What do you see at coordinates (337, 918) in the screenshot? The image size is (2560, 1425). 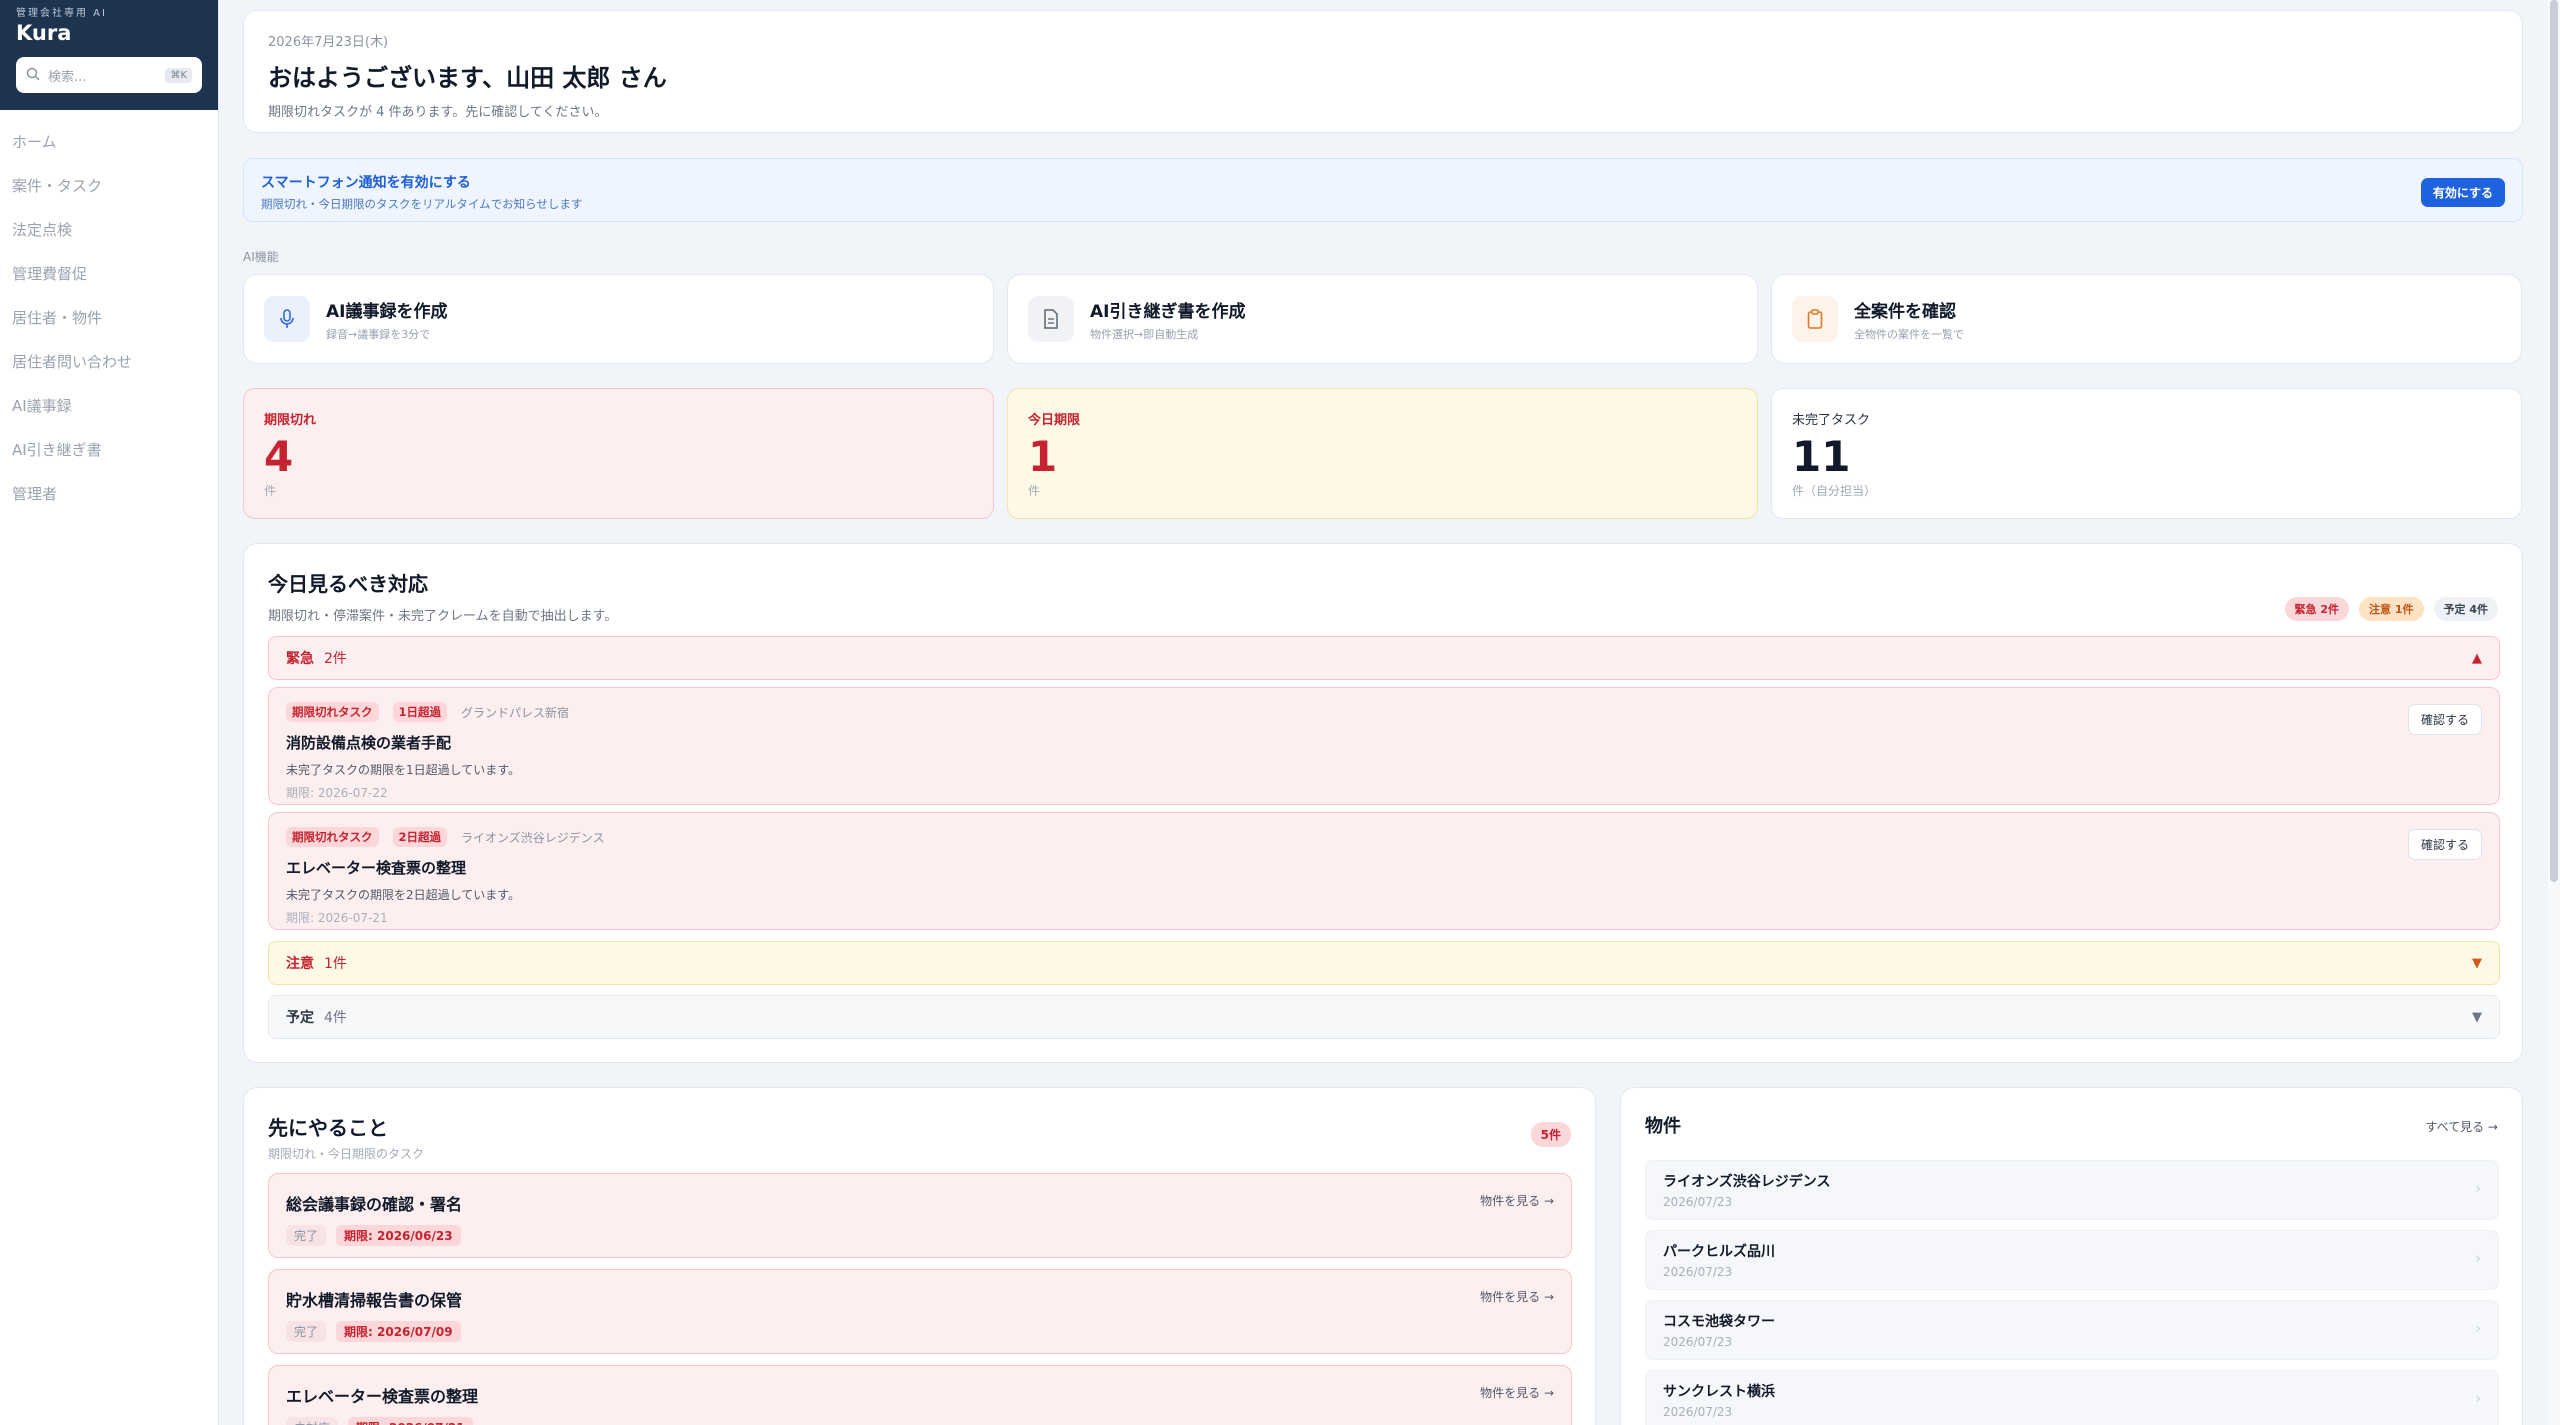 I see `task-due-date: 期限: 2026-07-21` at bounding box center [337, 918].